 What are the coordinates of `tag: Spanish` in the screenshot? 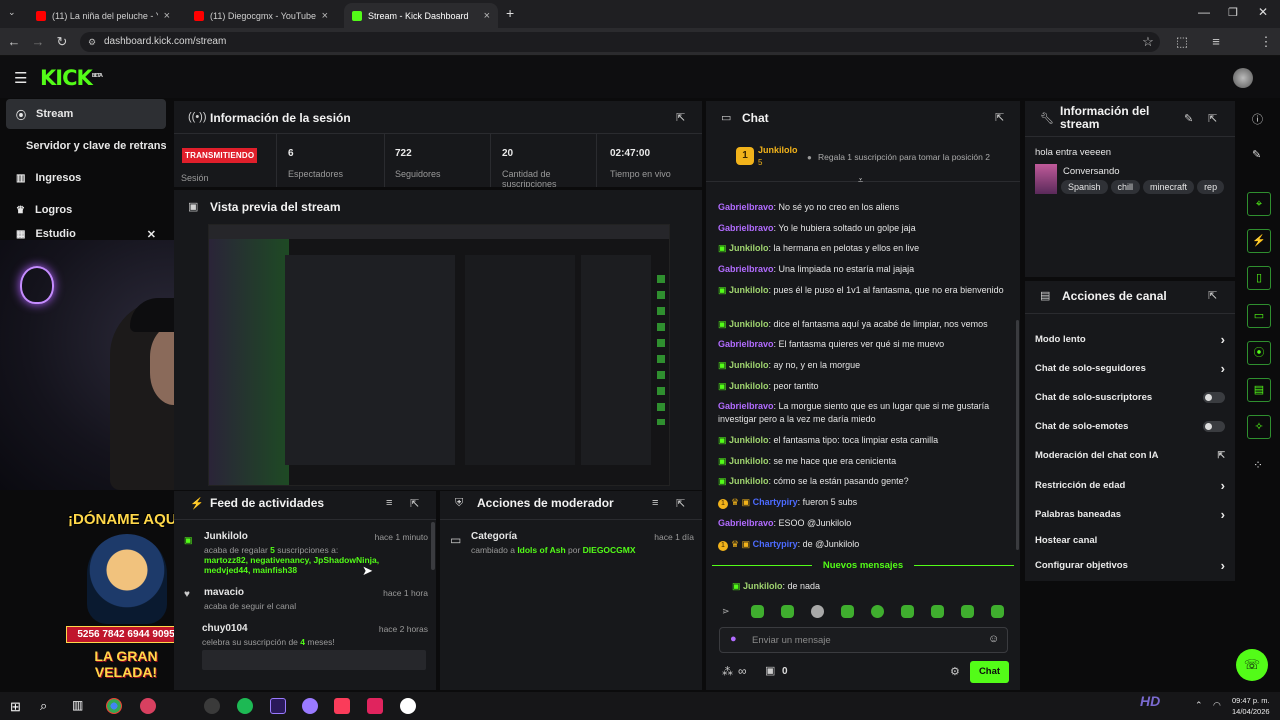 It's located at (1084, 187).